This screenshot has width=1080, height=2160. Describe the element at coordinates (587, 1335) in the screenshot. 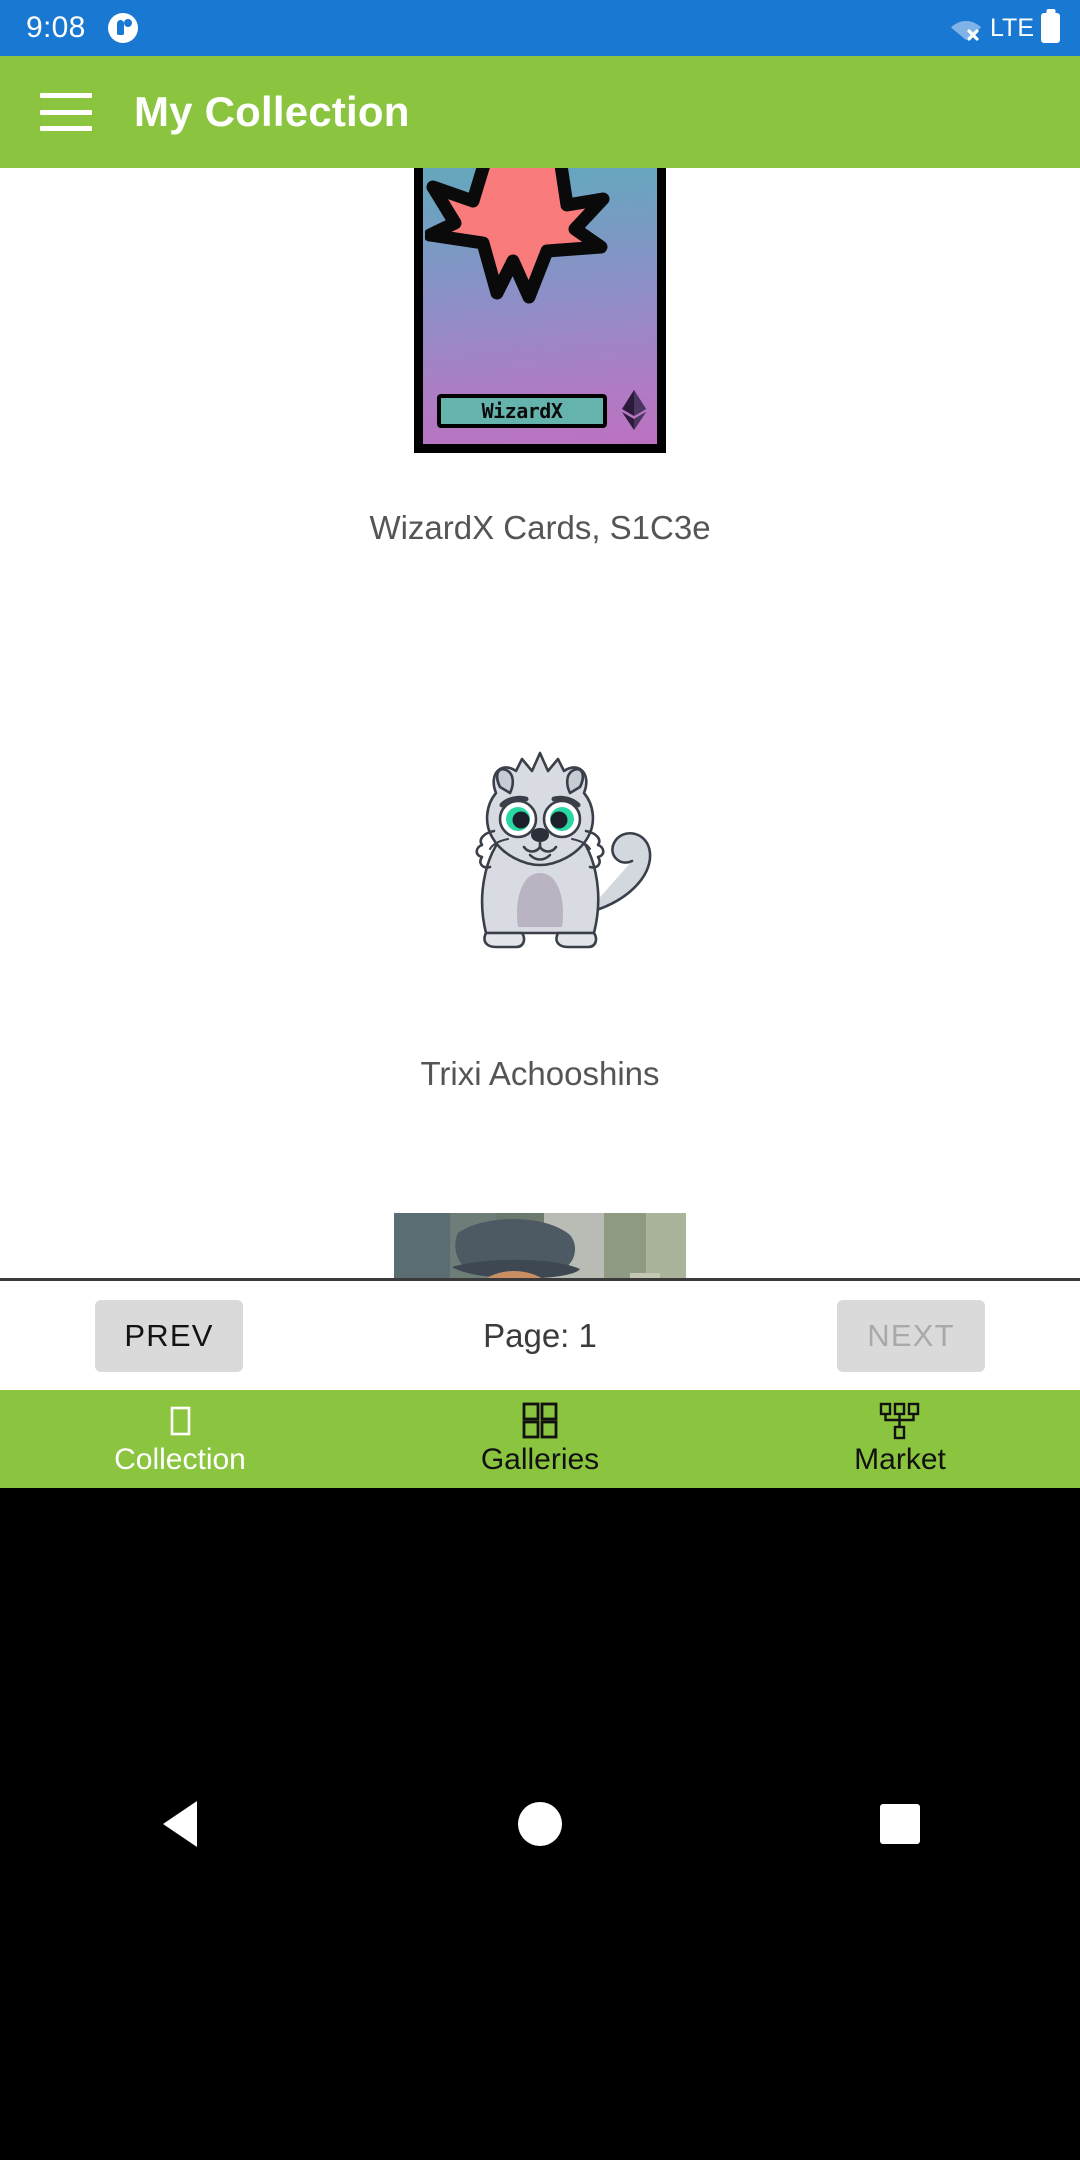

I see `page-number-value: 1` at that location.